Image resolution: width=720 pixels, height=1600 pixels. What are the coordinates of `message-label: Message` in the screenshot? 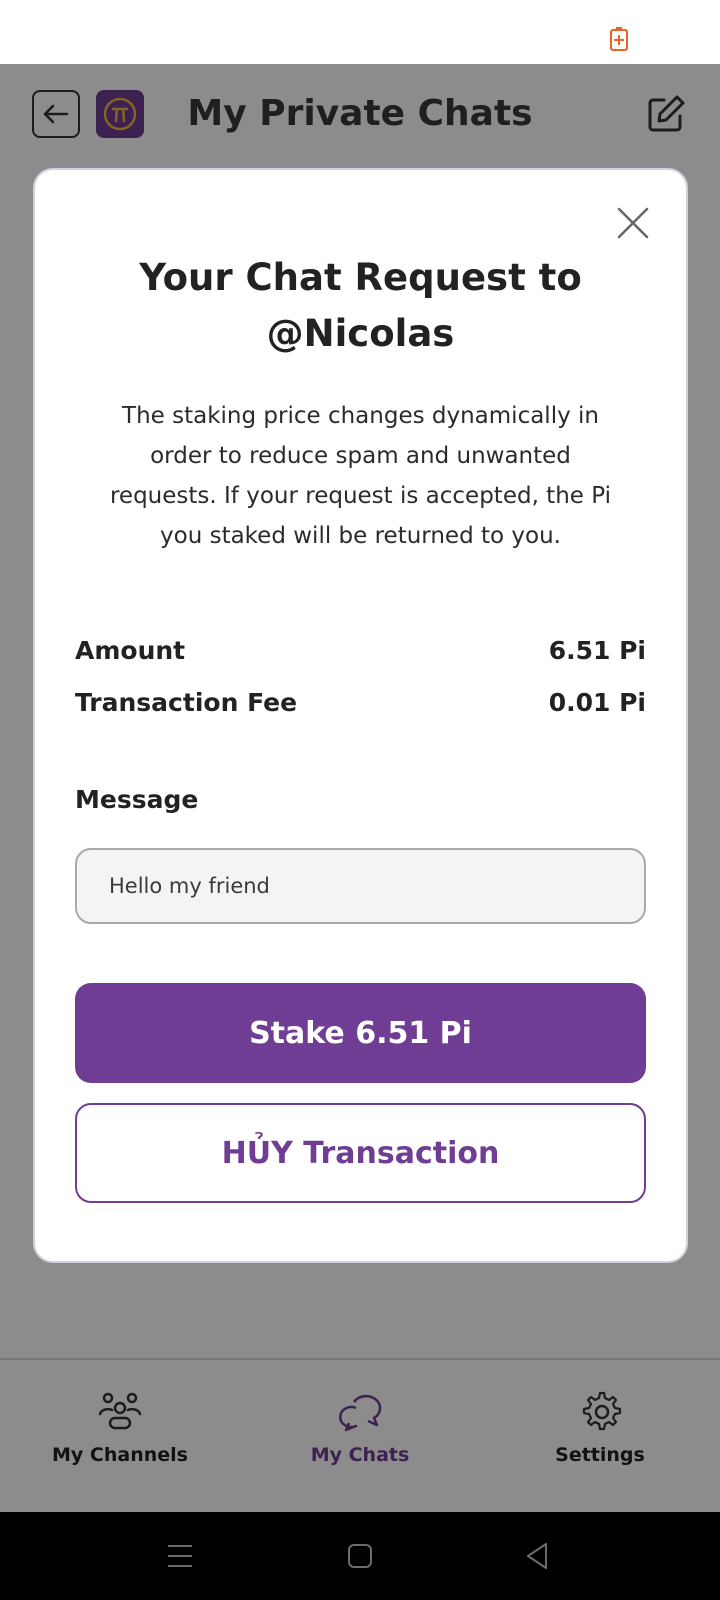 It's located at (137, 799).